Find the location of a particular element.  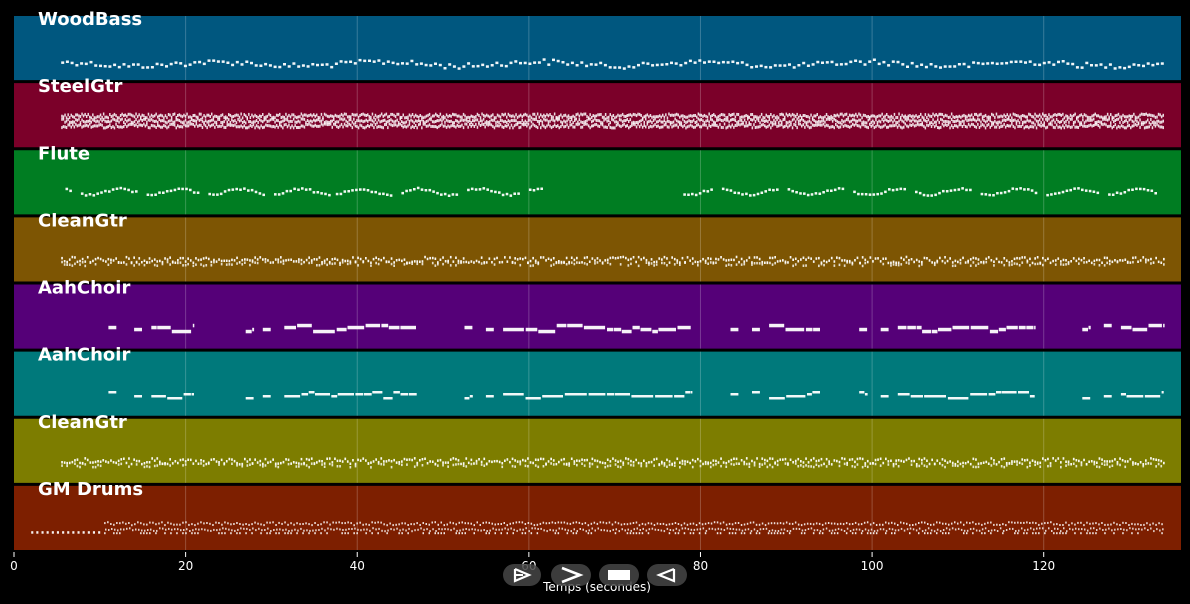

track-background is located at coordinates (597, 316).